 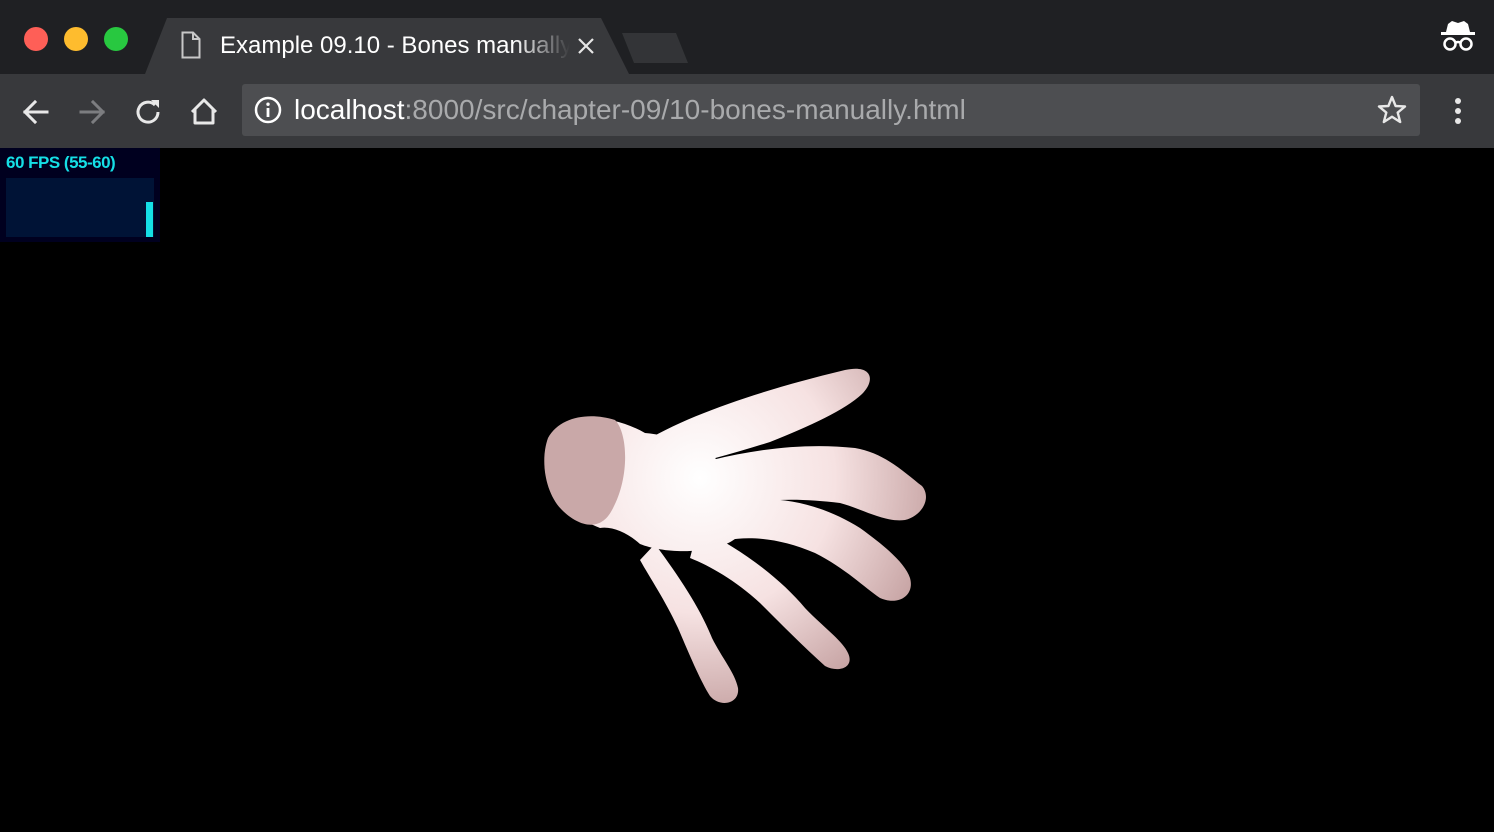 I want to click on bookmark-star-icon, so click(x=1392, y=110).